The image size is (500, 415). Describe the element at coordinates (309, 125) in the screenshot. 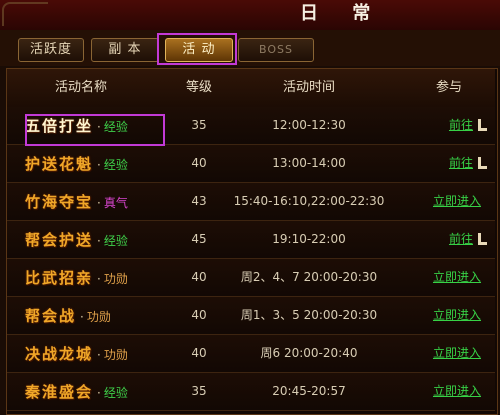

I see `time-value: 12:00-12:30` at that location.